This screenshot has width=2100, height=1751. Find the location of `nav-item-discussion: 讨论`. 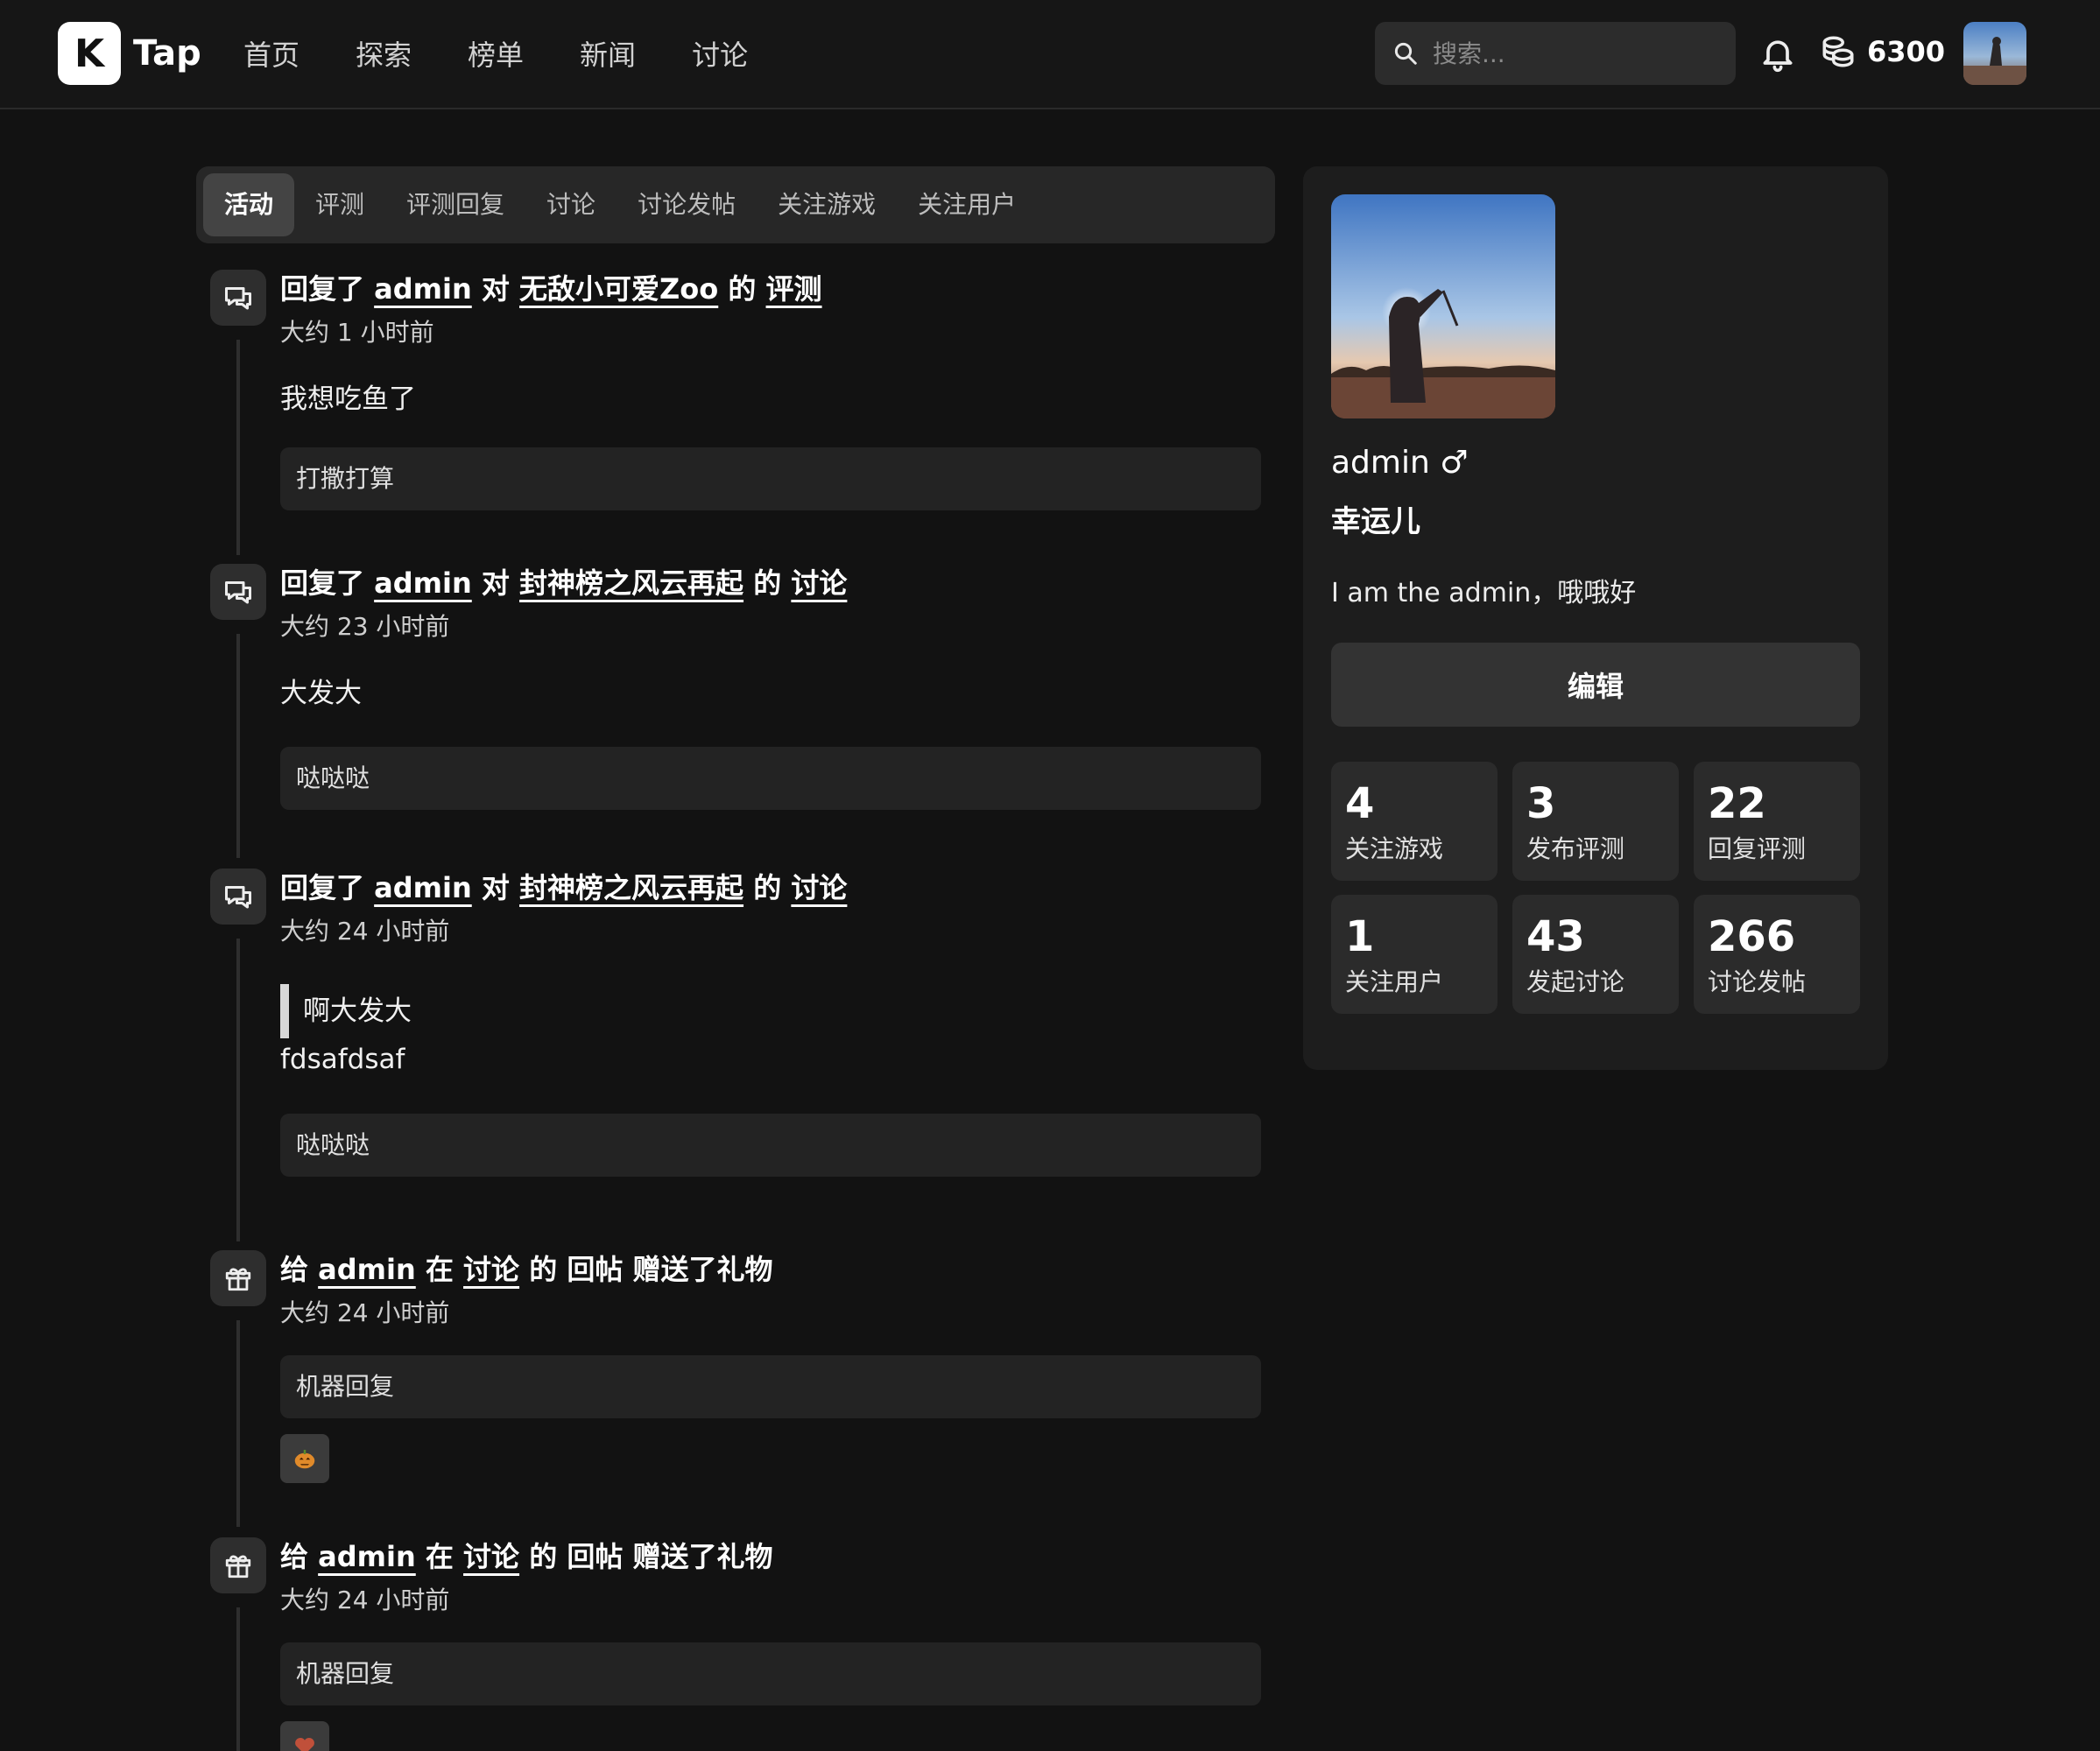

nav-item-discussion: 讨论 is located at coordinates (720, 53).